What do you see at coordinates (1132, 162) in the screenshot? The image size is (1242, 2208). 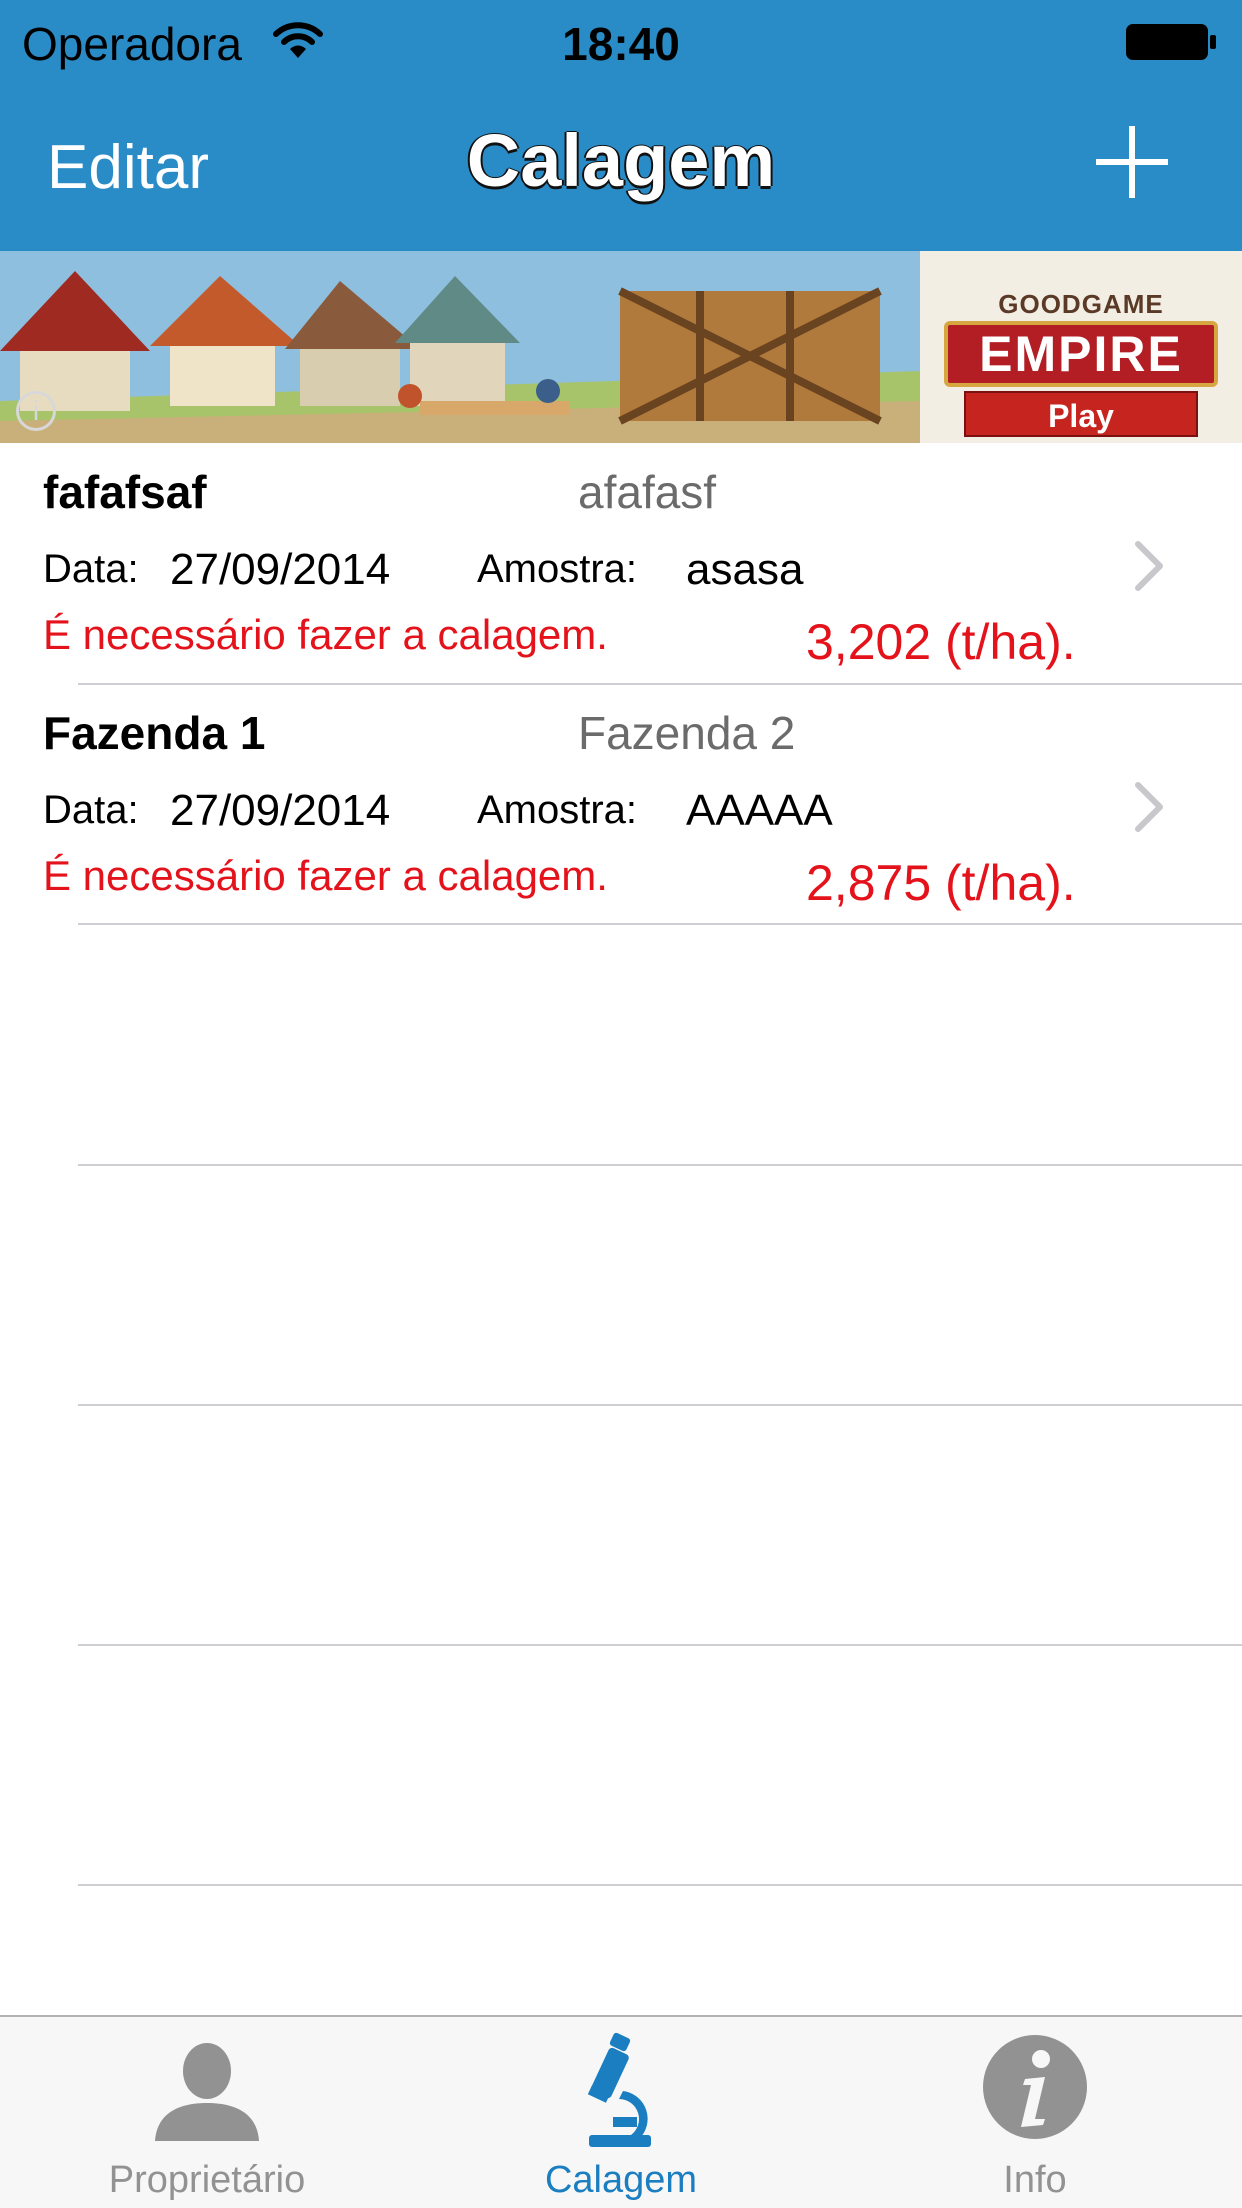 I see `plus-icon` at bounding box center [1132, 162].